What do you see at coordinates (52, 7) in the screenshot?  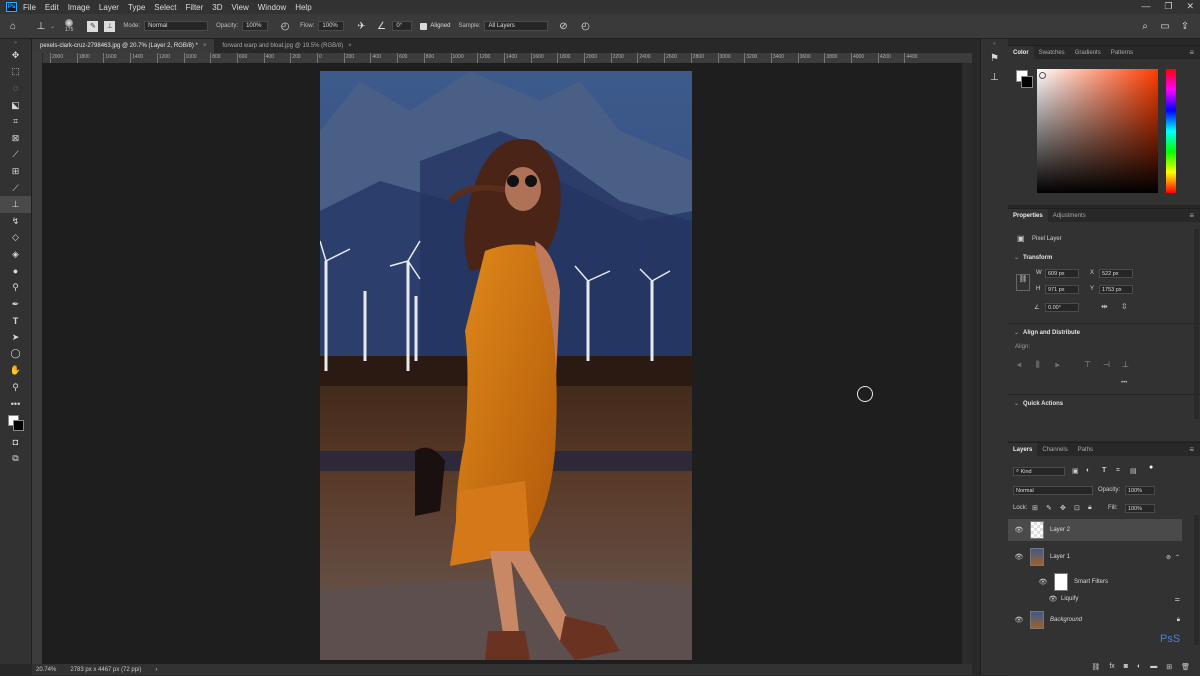 I see `menu-edit: Edit` at bounding box center [52, 7].